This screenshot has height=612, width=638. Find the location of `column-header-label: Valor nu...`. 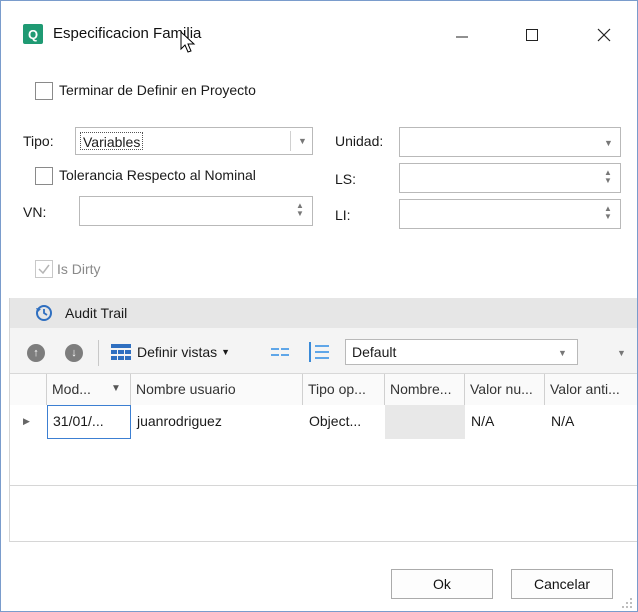

column-header-label: Valor nu... is located at coordinates (501, 389).